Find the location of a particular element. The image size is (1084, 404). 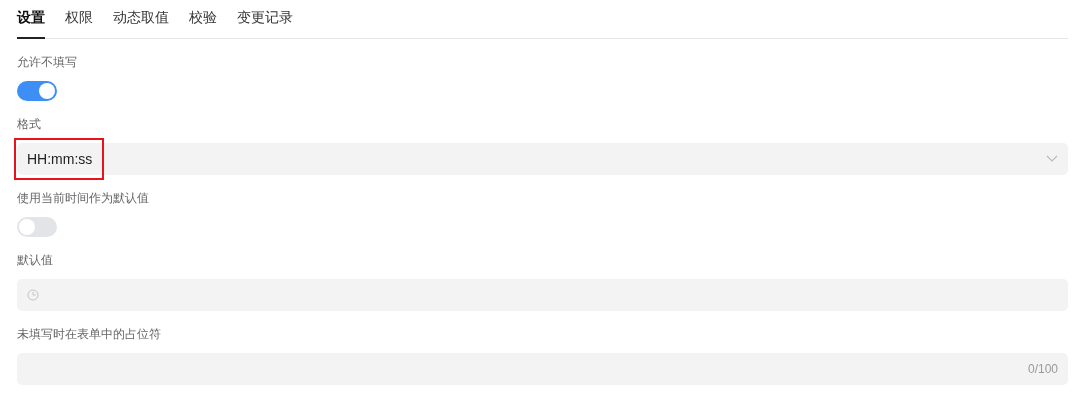

field-label: 使用当前时间作为默认值 is located at coordinates (83, 198).